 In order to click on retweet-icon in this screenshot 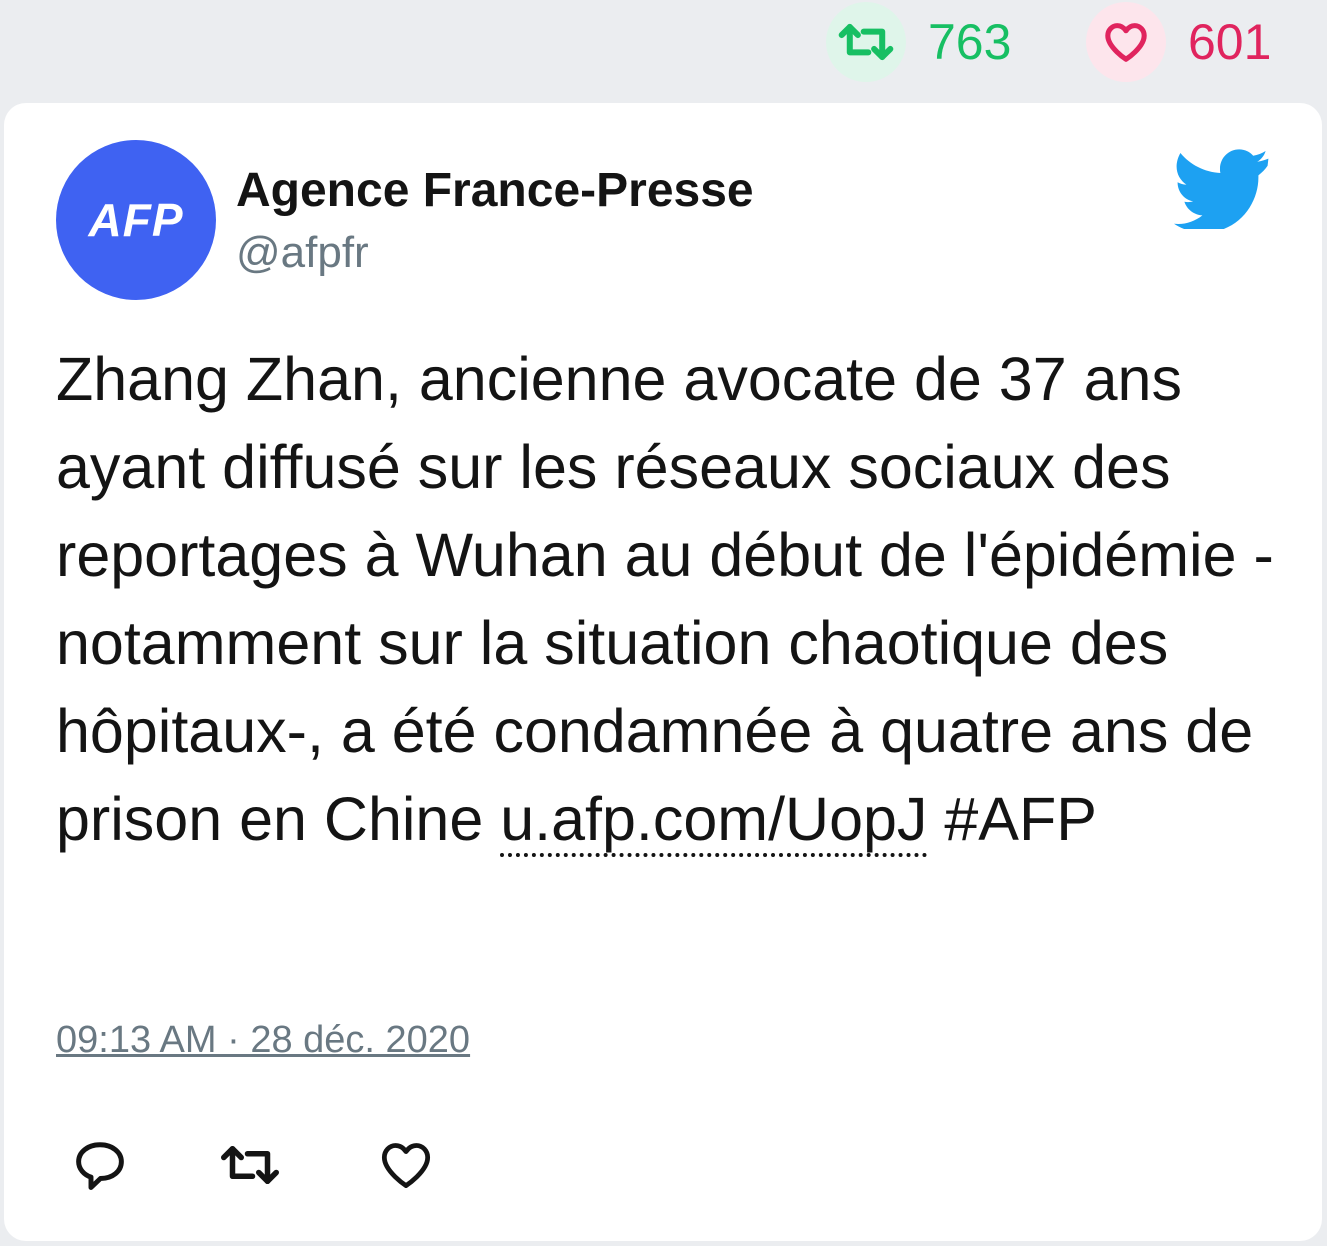, I will do `click(866, 42)`.